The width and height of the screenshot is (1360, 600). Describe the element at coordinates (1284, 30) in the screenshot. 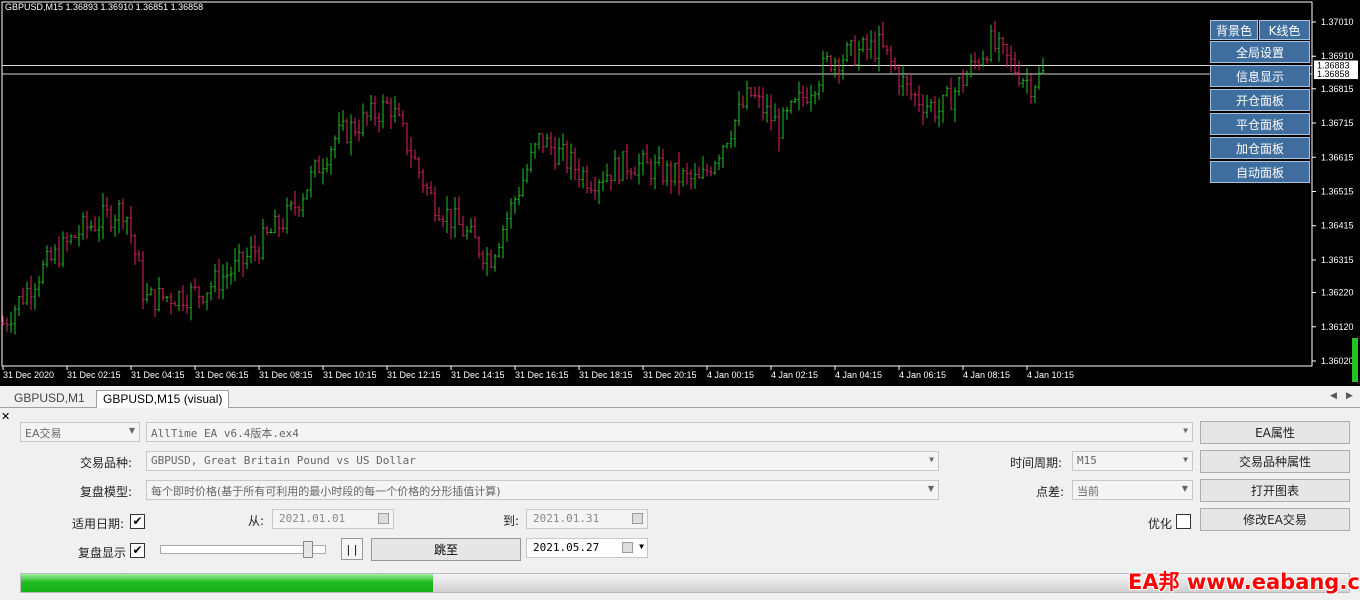

I see `candle-color-button: K线色` at that location.